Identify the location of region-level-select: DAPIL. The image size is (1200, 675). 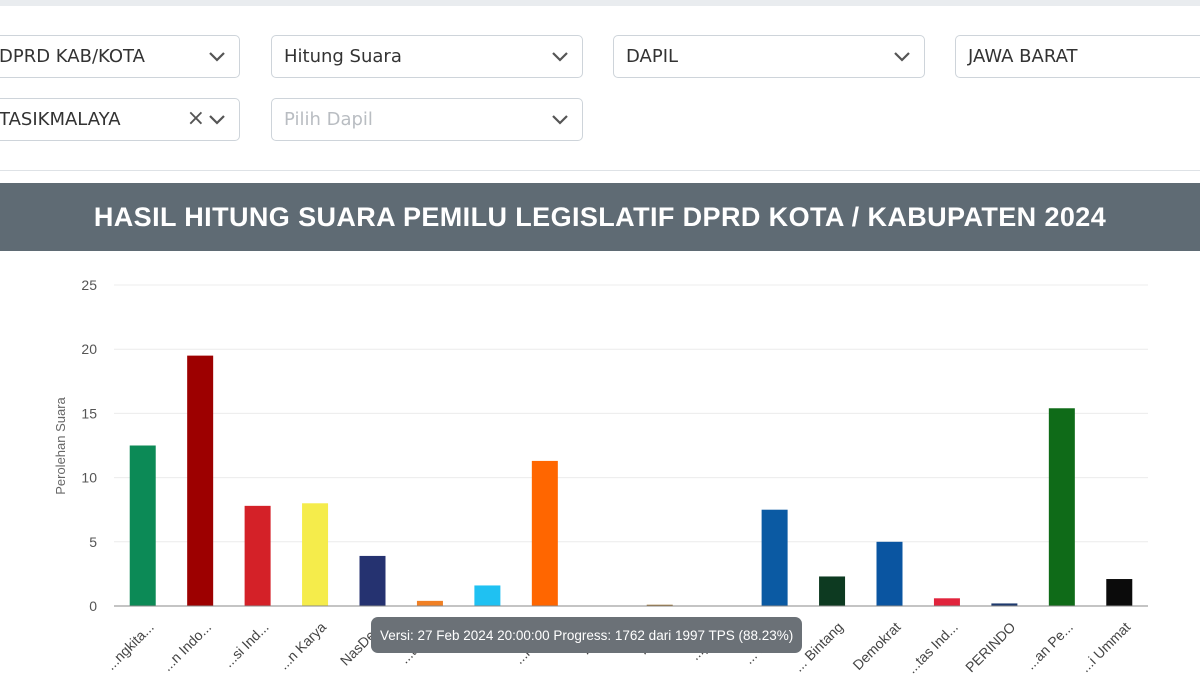
(769, 56).